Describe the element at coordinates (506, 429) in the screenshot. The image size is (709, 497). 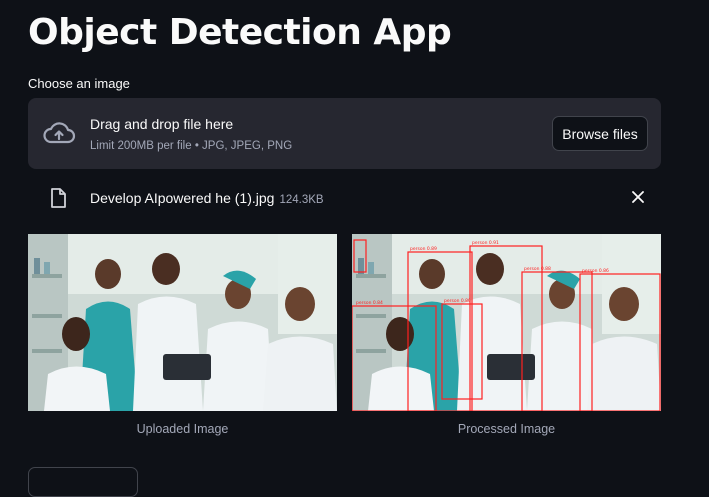
I see `processed-image-caption: Processed Image` at that location.